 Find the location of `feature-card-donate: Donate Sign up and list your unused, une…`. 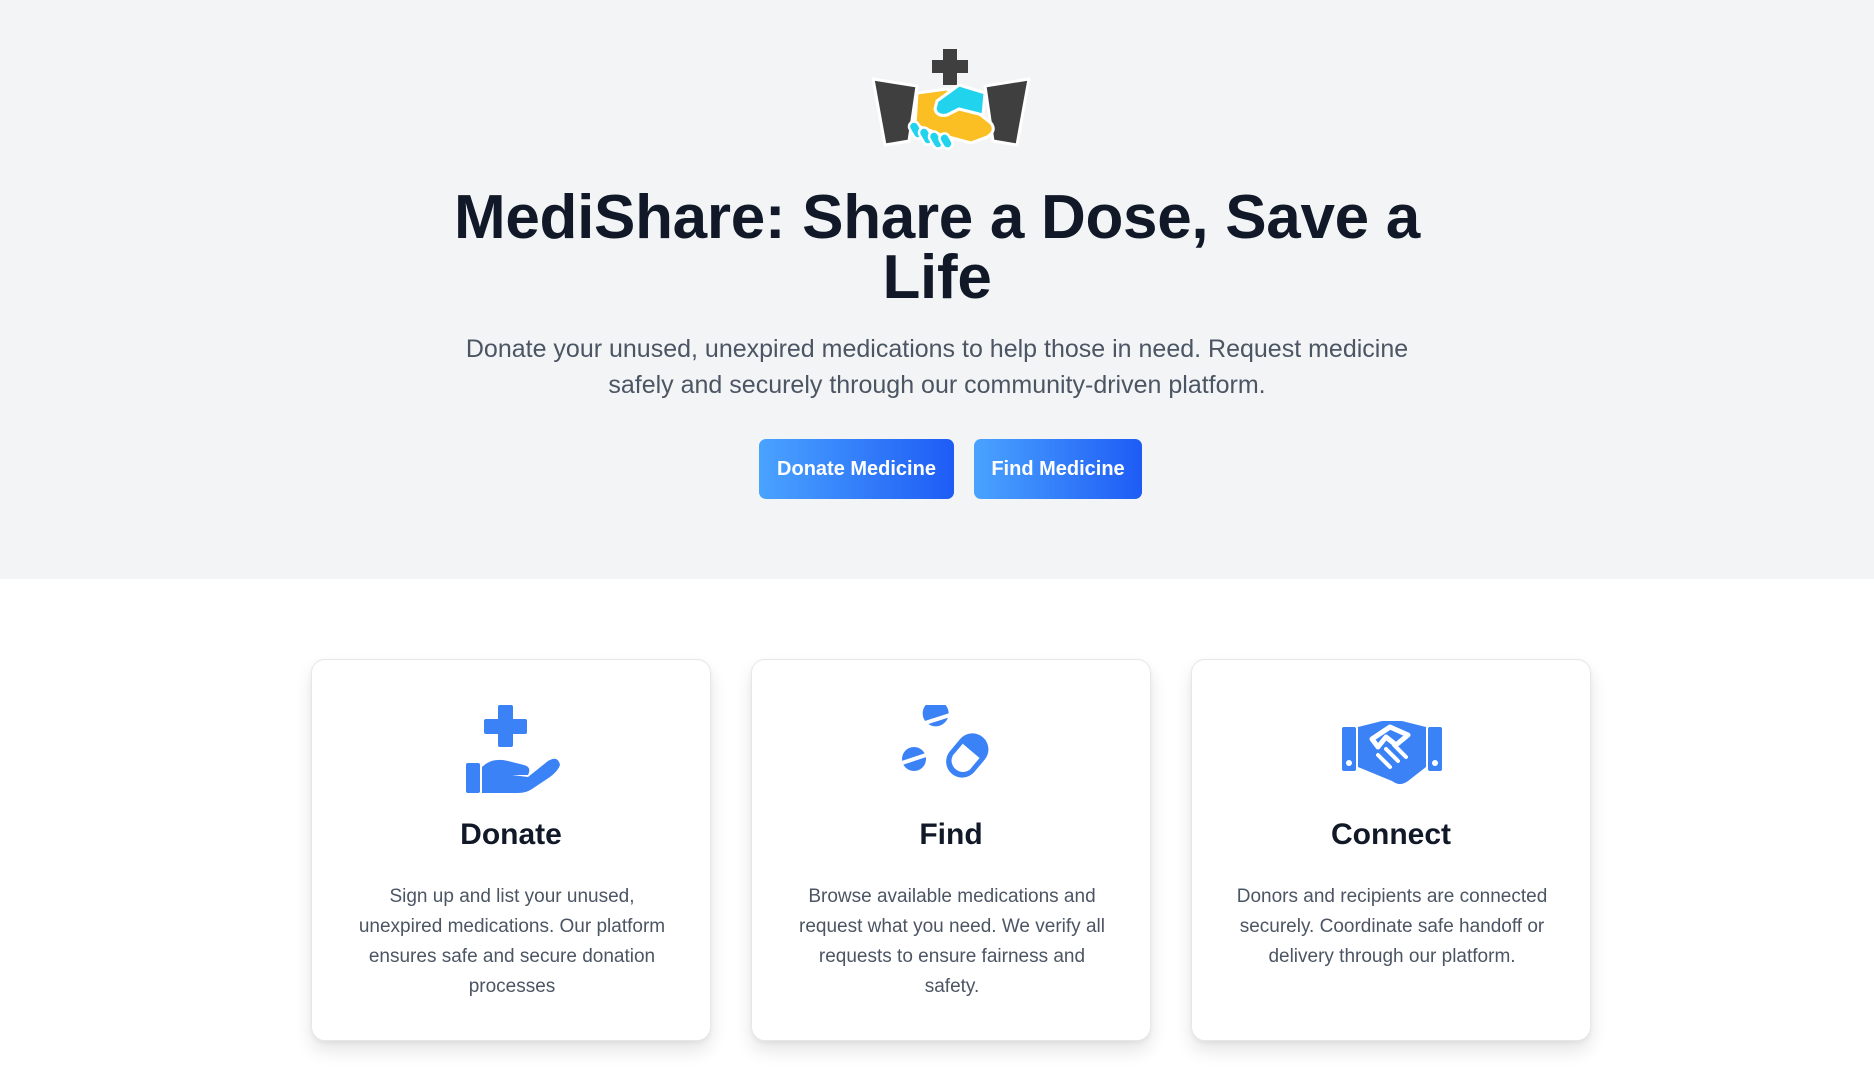

feature-card-donate: Donate Sign up and list your unused, une… is located at coordinates (511, 850).